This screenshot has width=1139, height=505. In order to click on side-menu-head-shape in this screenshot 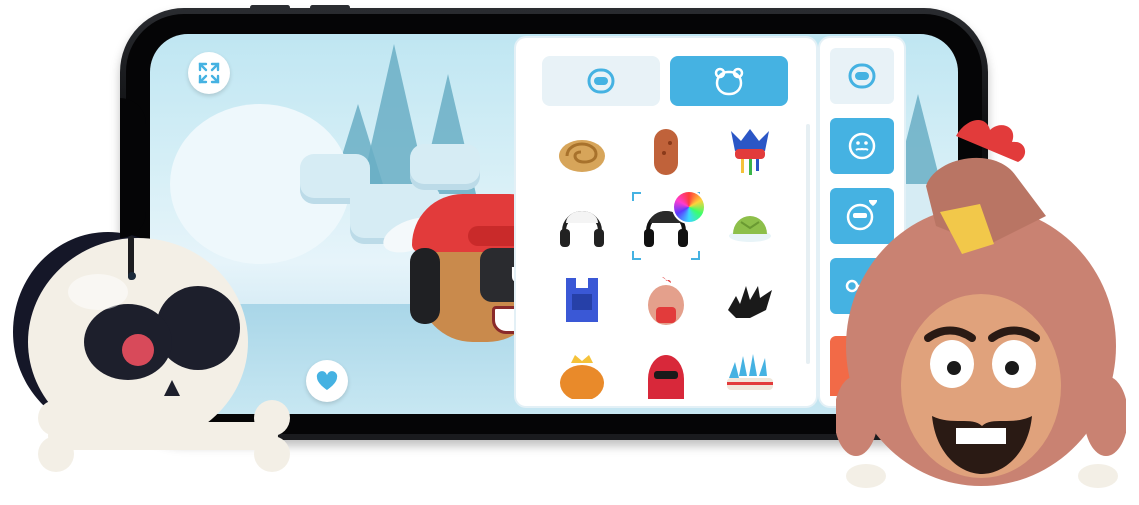, I will do `click(862, 76)`.